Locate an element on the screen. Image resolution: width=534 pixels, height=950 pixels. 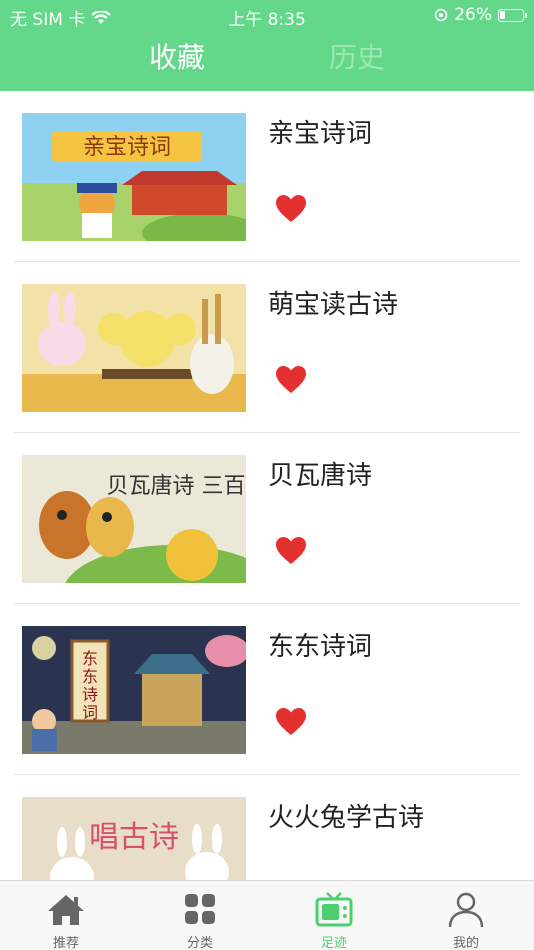
item-title: 东东诗词 is located at coordinates (320, 647).